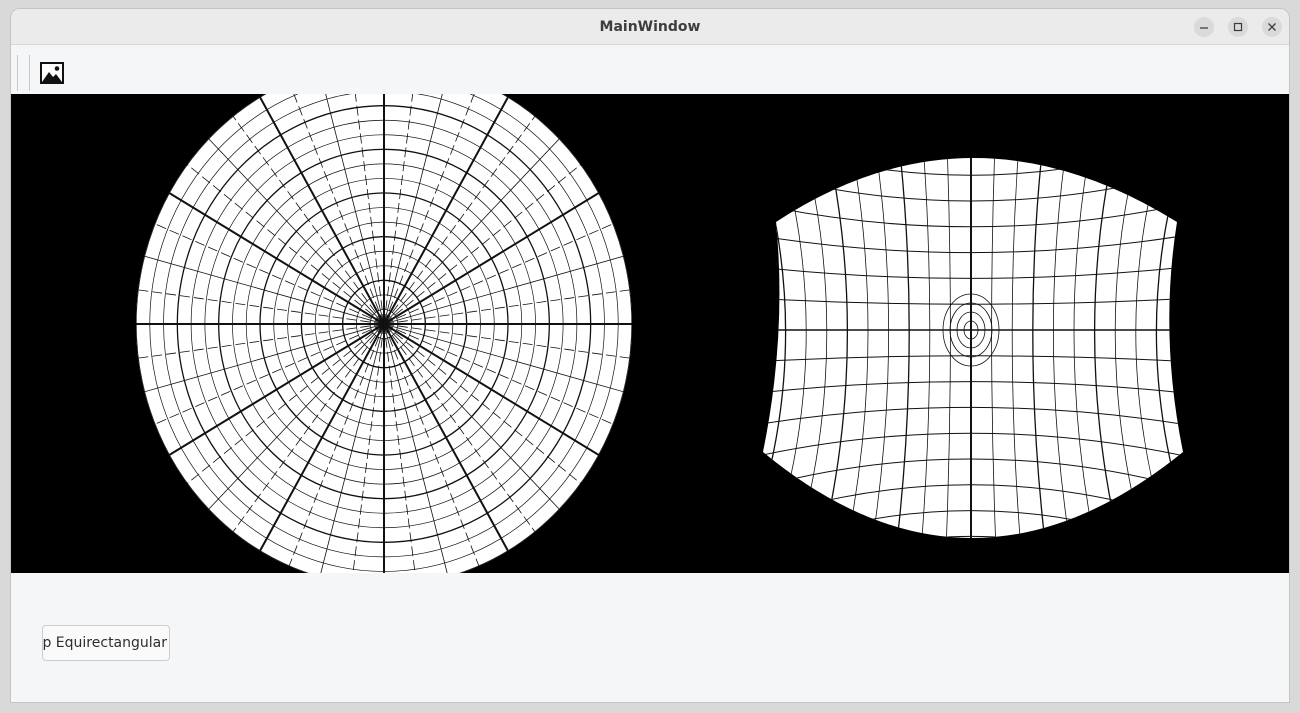 The height and width of the screenshot is (713, 1300). Describe the element at coordinates (17, 73) in the screenshot. I see `toolbar-handle` at that location.